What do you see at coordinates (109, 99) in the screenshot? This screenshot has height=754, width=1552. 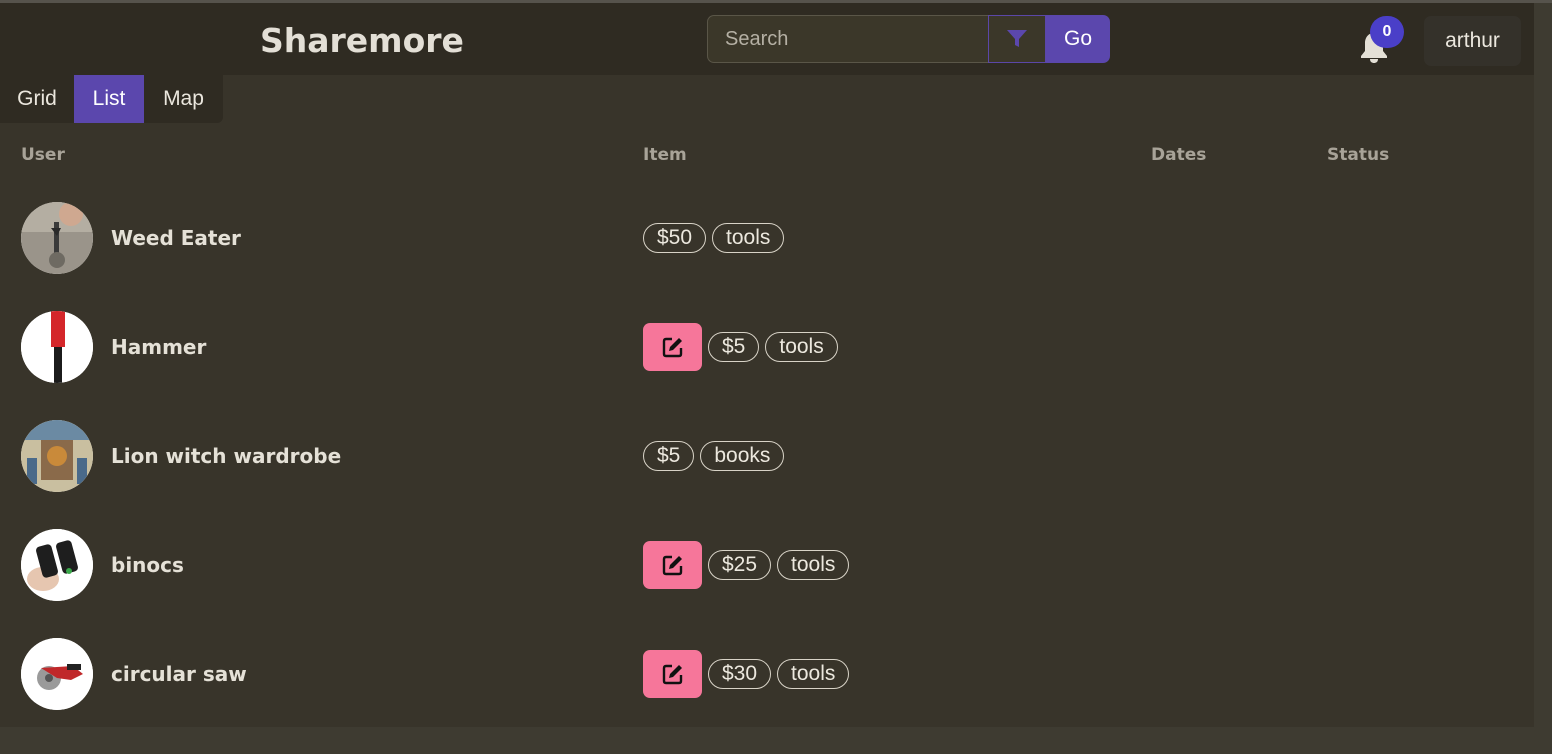 I see `tab-list: List` at bounding box center [109, 99].